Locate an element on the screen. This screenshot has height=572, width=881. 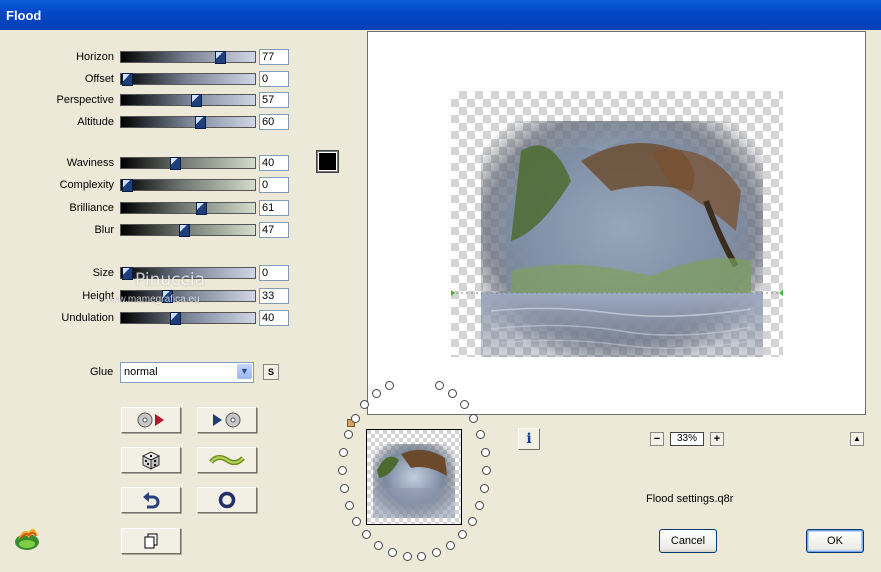
undo-button is located at coordinates (151, 500).